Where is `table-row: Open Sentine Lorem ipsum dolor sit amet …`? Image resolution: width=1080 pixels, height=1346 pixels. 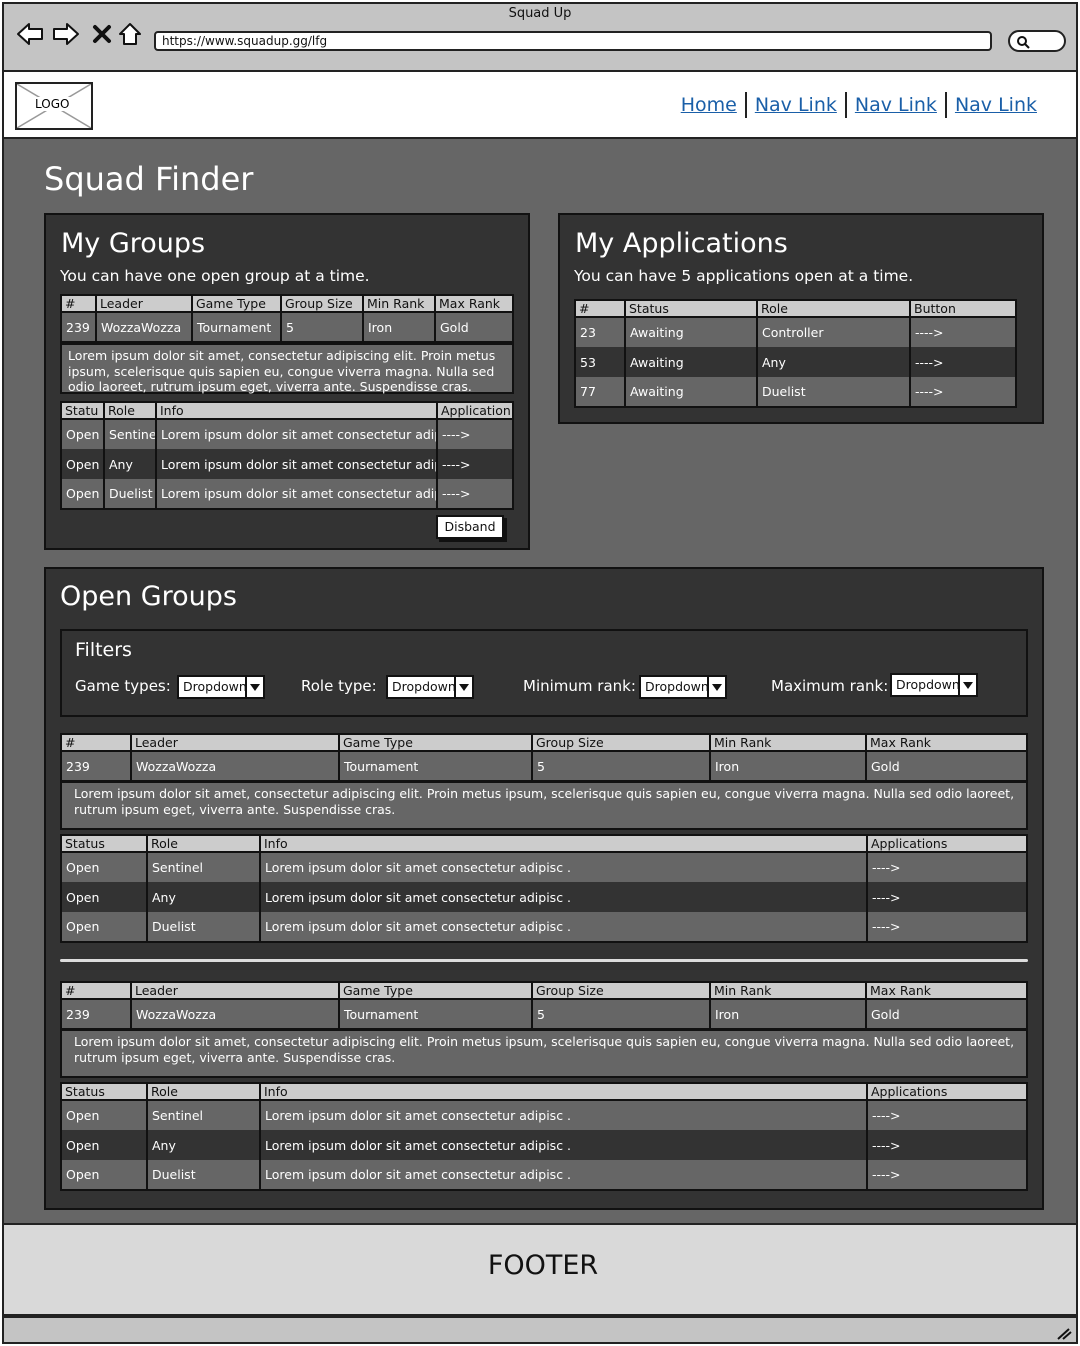 table-row: Open Sentine Lorem ipsum dolor sit amet … is located at coordinates (287, 434).